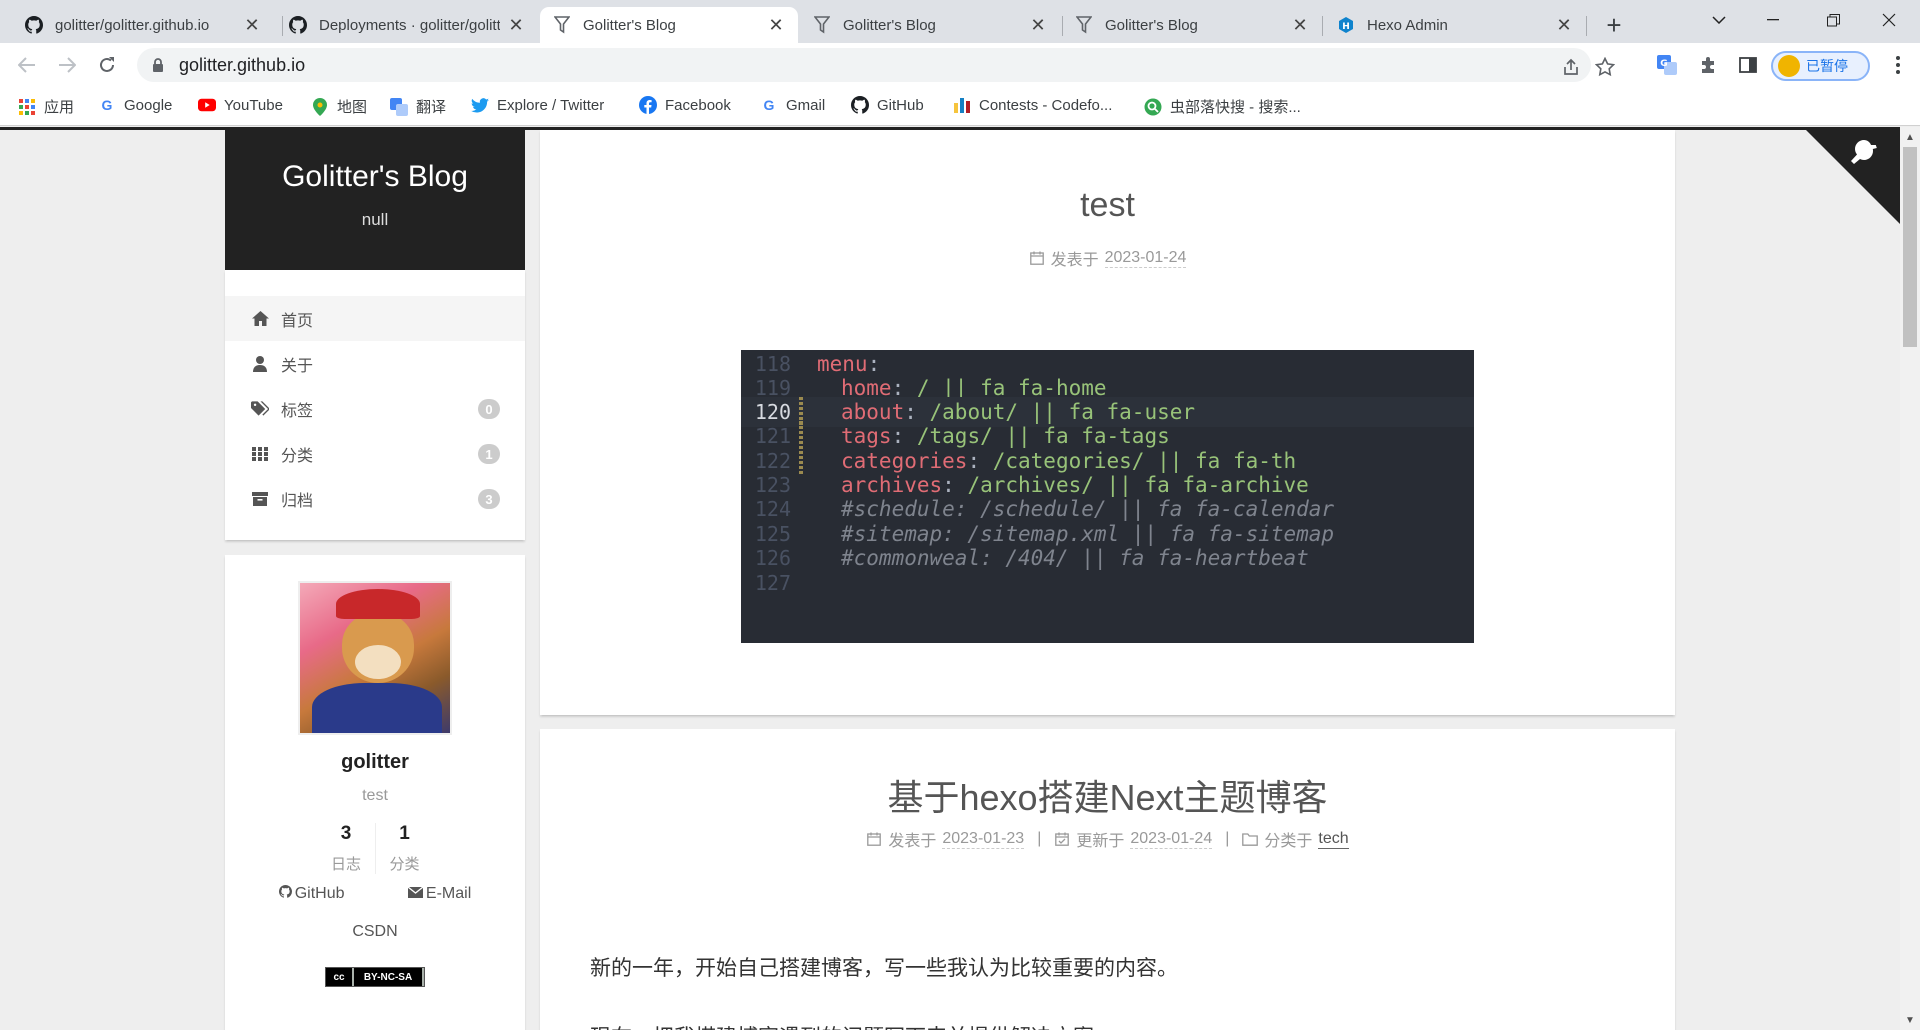 This screenshot has height=1030, width=1920. Describe the element at coordinates (260, 454) in the screenshot. I see `th-icon` at that location.